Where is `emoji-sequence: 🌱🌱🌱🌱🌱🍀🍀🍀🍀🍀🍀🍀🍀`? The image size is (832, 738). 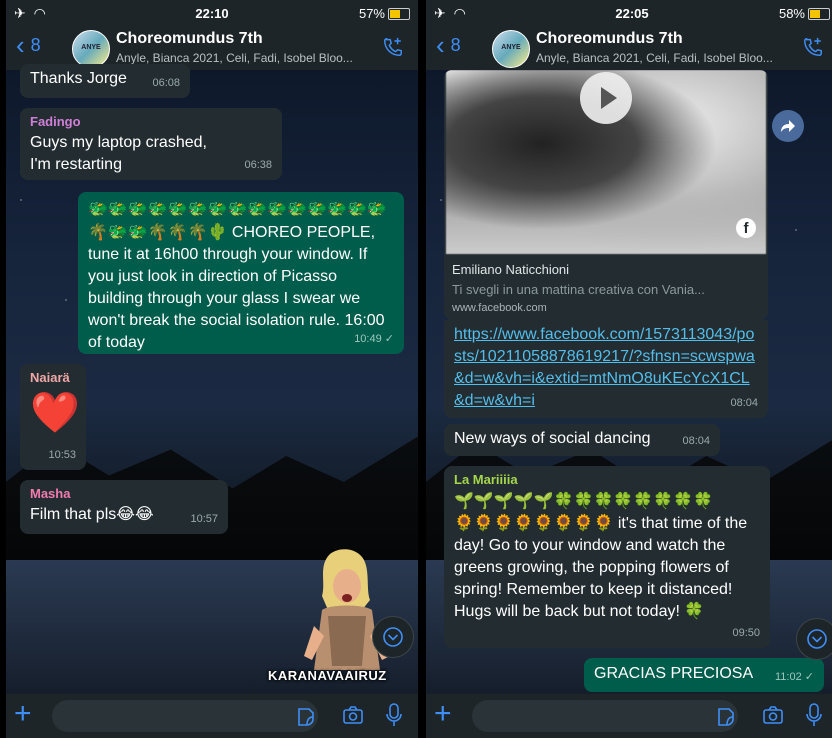 emoji-sequence: 🌱🌱🌱🌱🌱🍀🍀🍀🍀🍀🍀🍀🍀 is located at coordinates (583, 500).